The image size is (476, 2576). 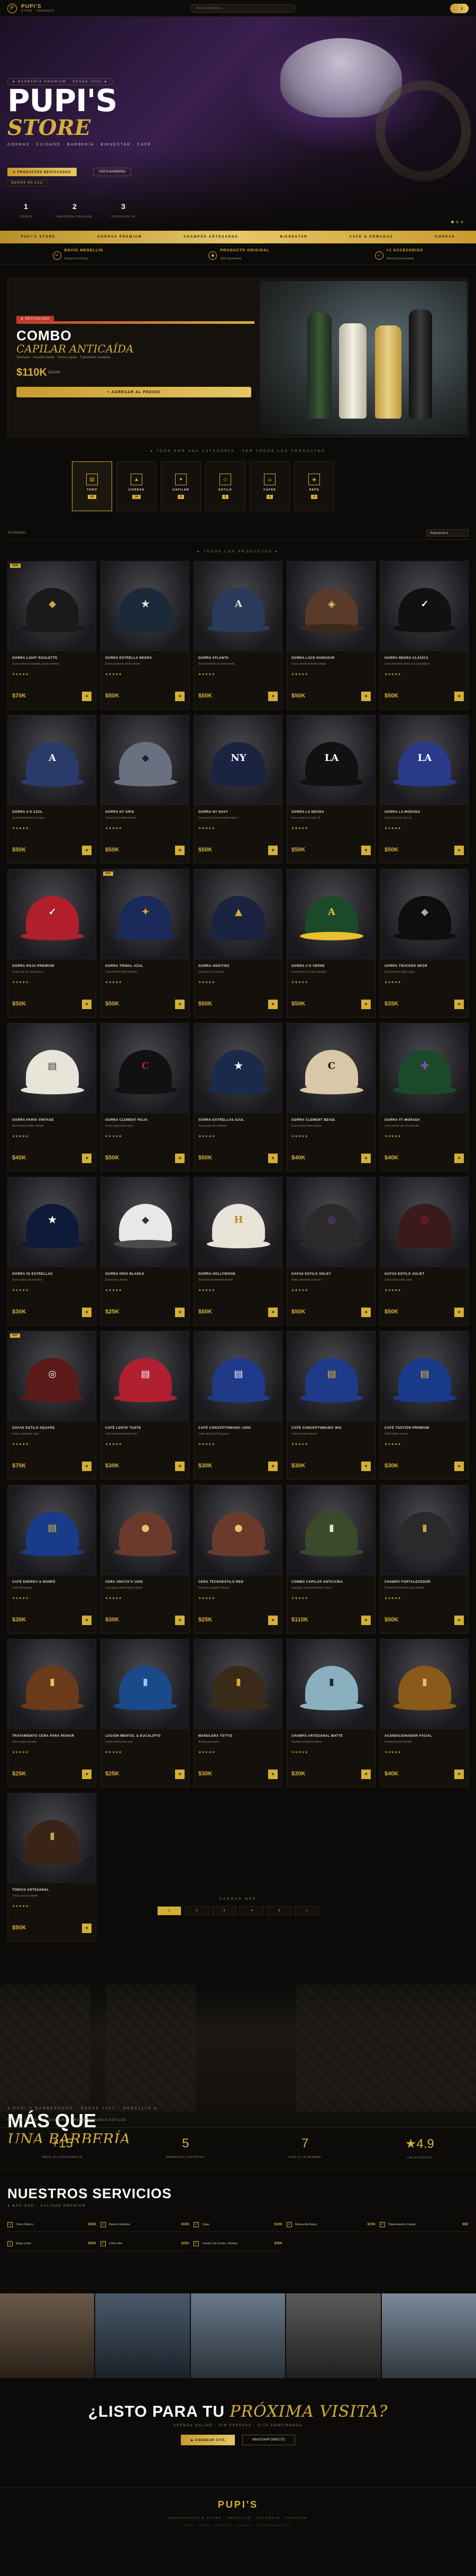 What do you see at coordinates (112, 172) in the screenshot?
I see `visit-barber-button: VISITA BARBERÍA` at bounding box center [112, 172].